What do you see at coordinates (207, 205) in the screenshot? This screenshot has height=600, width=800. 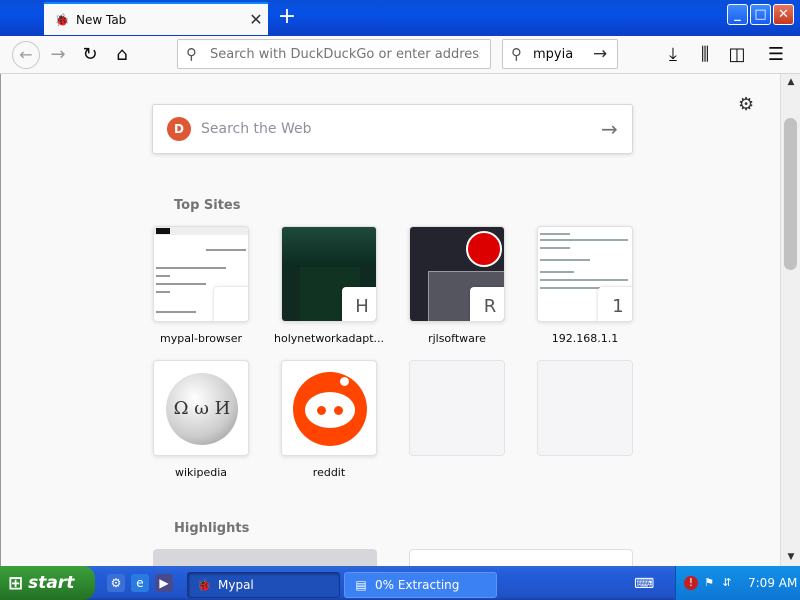 I see `top-sites-heading: Top Sites` at bounding box center [207, 205].